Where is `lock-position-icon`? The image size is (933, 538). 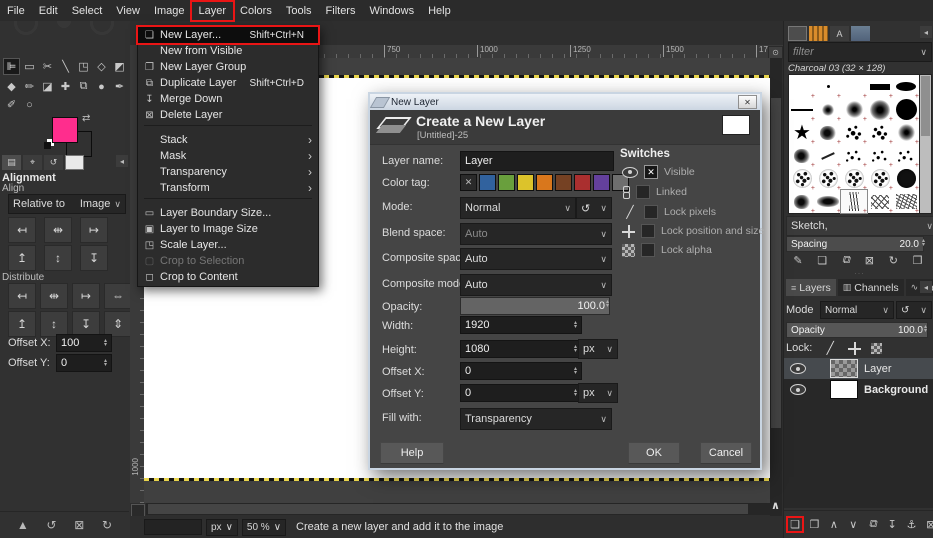
lock-position-icon is located at coordinates (855, 348).